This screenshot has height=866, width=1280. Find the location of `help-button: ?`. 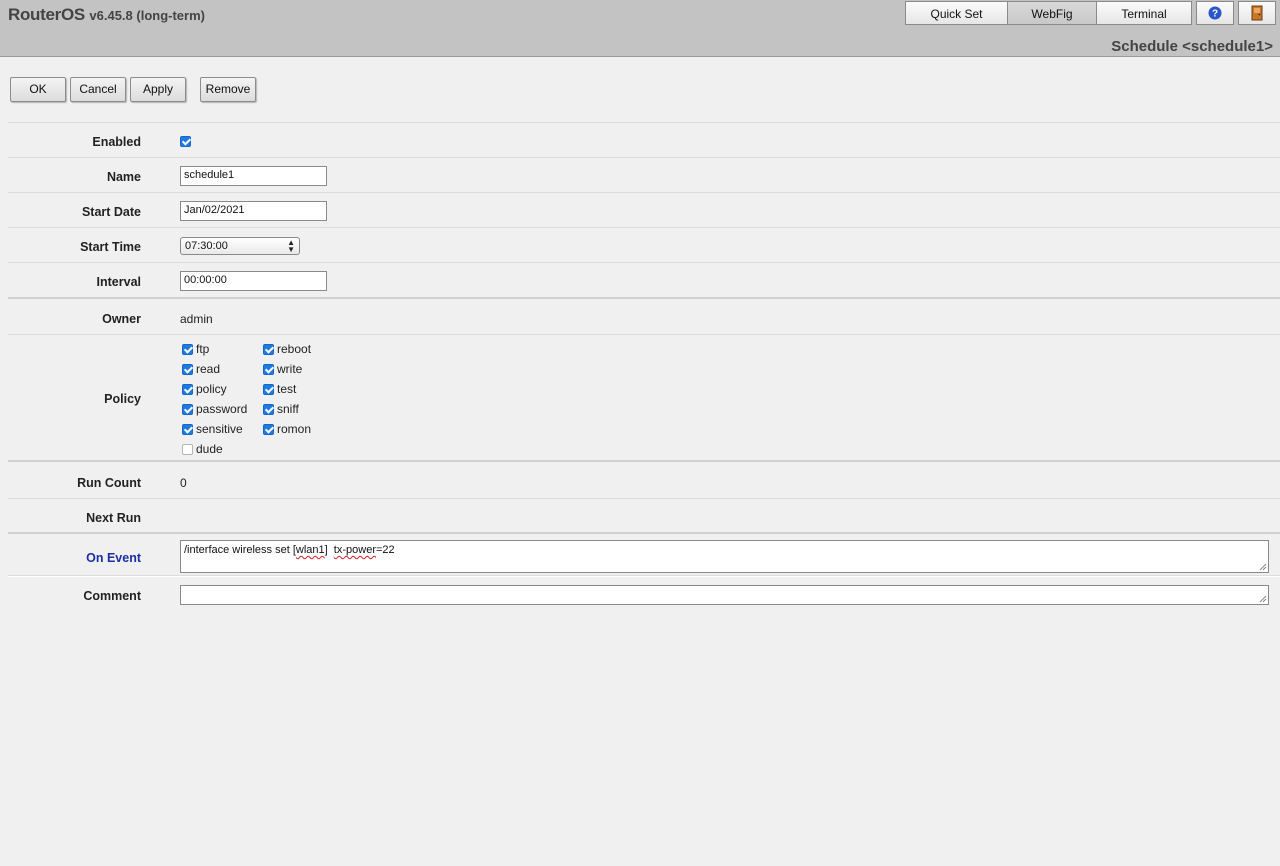

help-button: ? is located at coordinates (1215, 13).